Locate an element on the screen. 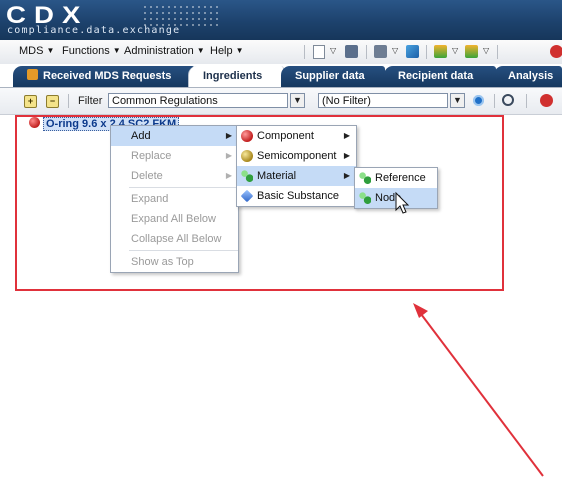 This screenshot has height=483, width=562. export-icon is located at coordinates (471, 51).